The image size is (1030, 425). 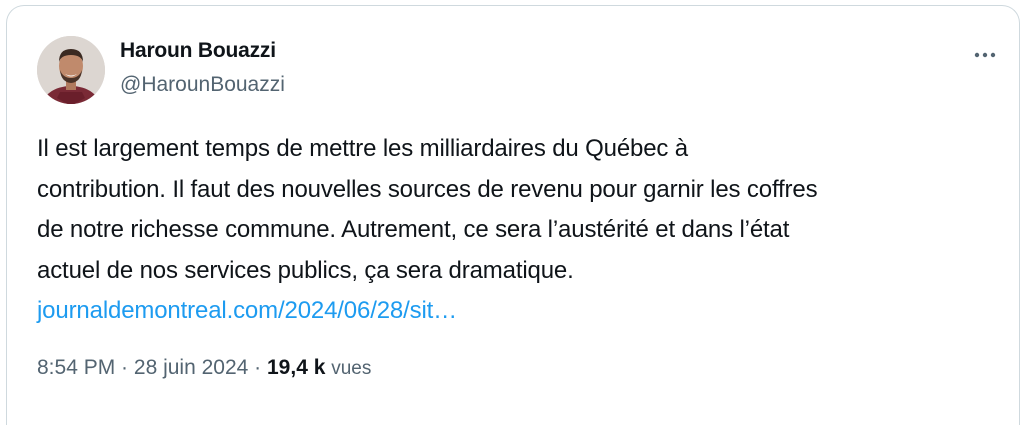 I want to click on tweet-meta: 8:54 PM · 28 juin 2024 · 19,4 k vues, so click(x=204, y=368).